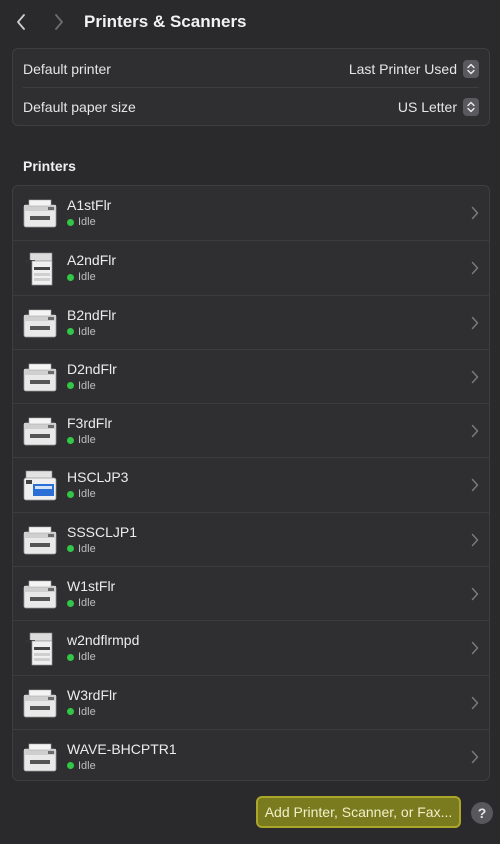 This screenshot has height=844, width=500. What do you see at coordinates (250, 23) in the screenshot?
I see `title-bar: Printers & Scanners` at bounding box center [250, 23].